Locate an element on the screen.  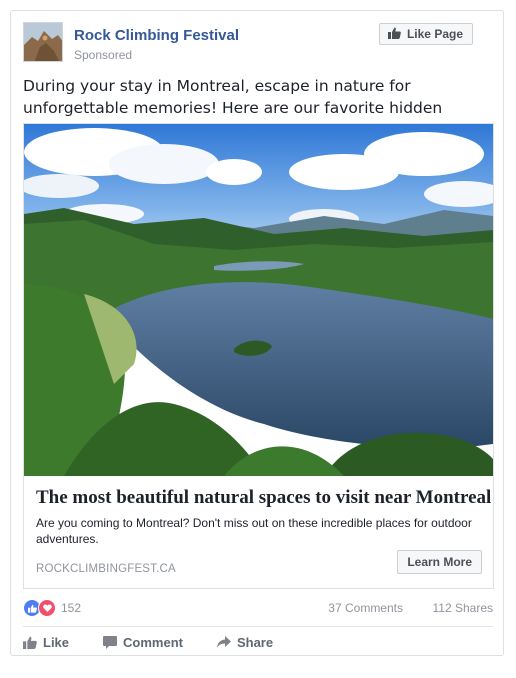
share-icon is located at coordinates (223, 642).